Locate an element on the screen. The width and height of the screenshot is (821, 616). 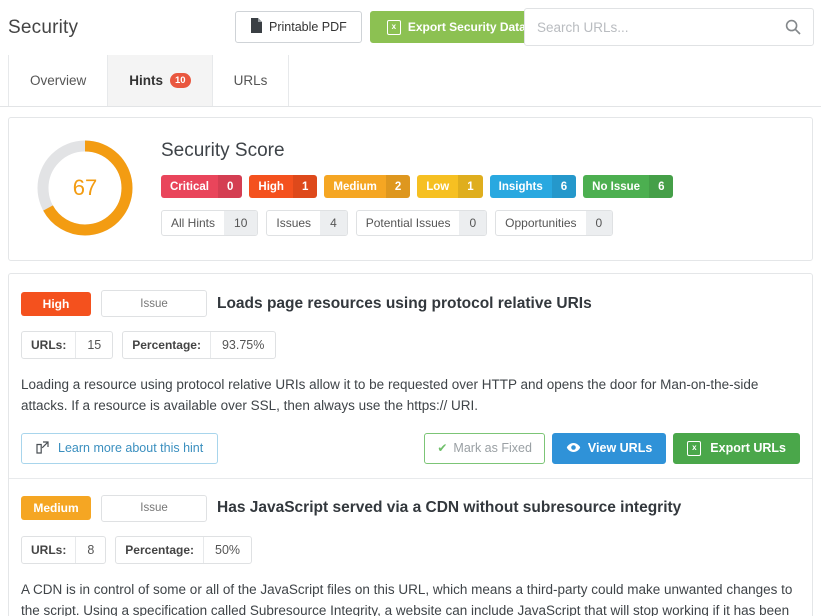
hint-severity-badge: Medium is located at coordinates (56, 508).